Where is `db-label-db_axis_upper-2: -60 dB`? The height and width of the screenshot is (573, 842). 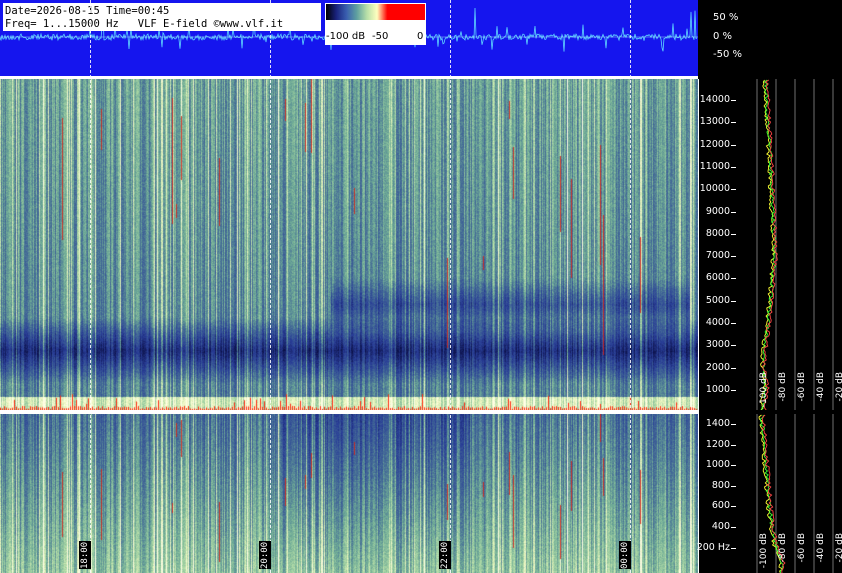 db-label-db_axis_upper-2: -60 dB is located at coordinates (802, 387).